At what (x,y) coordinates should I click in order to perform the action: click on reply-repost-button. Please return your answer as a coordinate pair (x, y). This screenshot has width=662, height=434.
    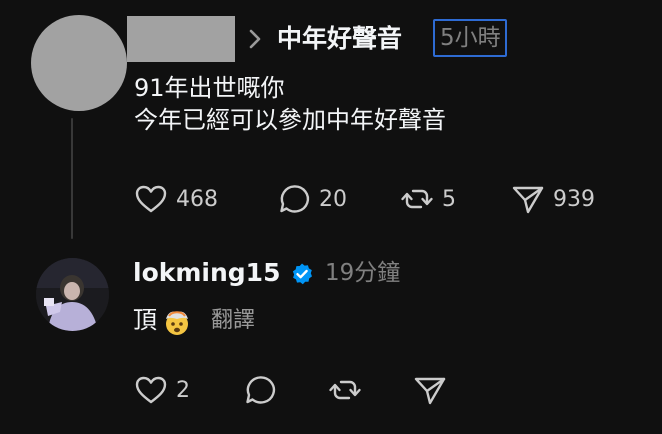
    Looking at the image, I should click on (345, 390).